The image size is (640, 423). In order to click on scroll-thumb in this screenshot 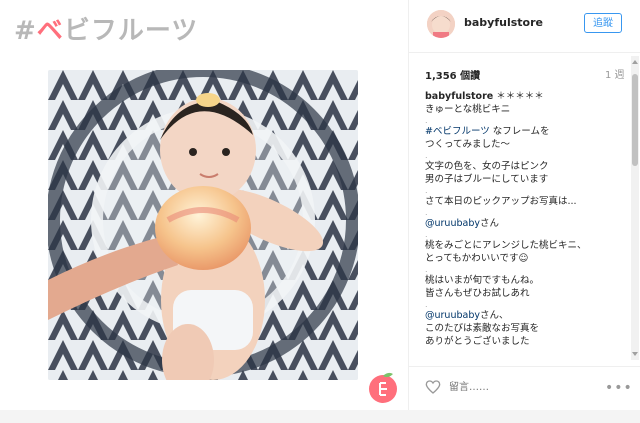, I will do `click(635, 120)`.